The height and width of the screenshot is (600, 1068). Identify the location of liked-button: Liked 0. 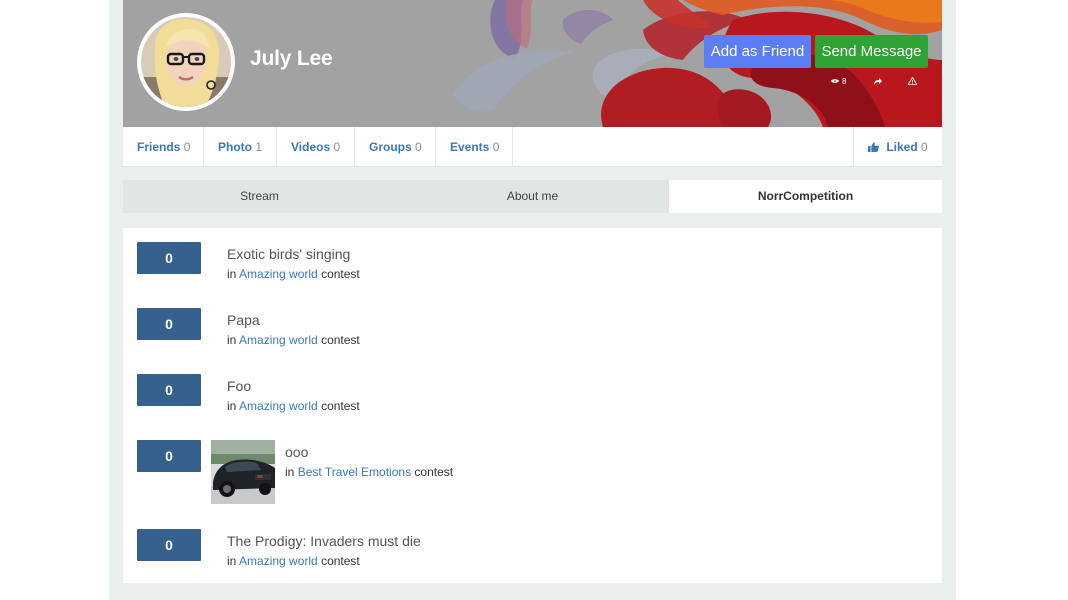
(897, 146).